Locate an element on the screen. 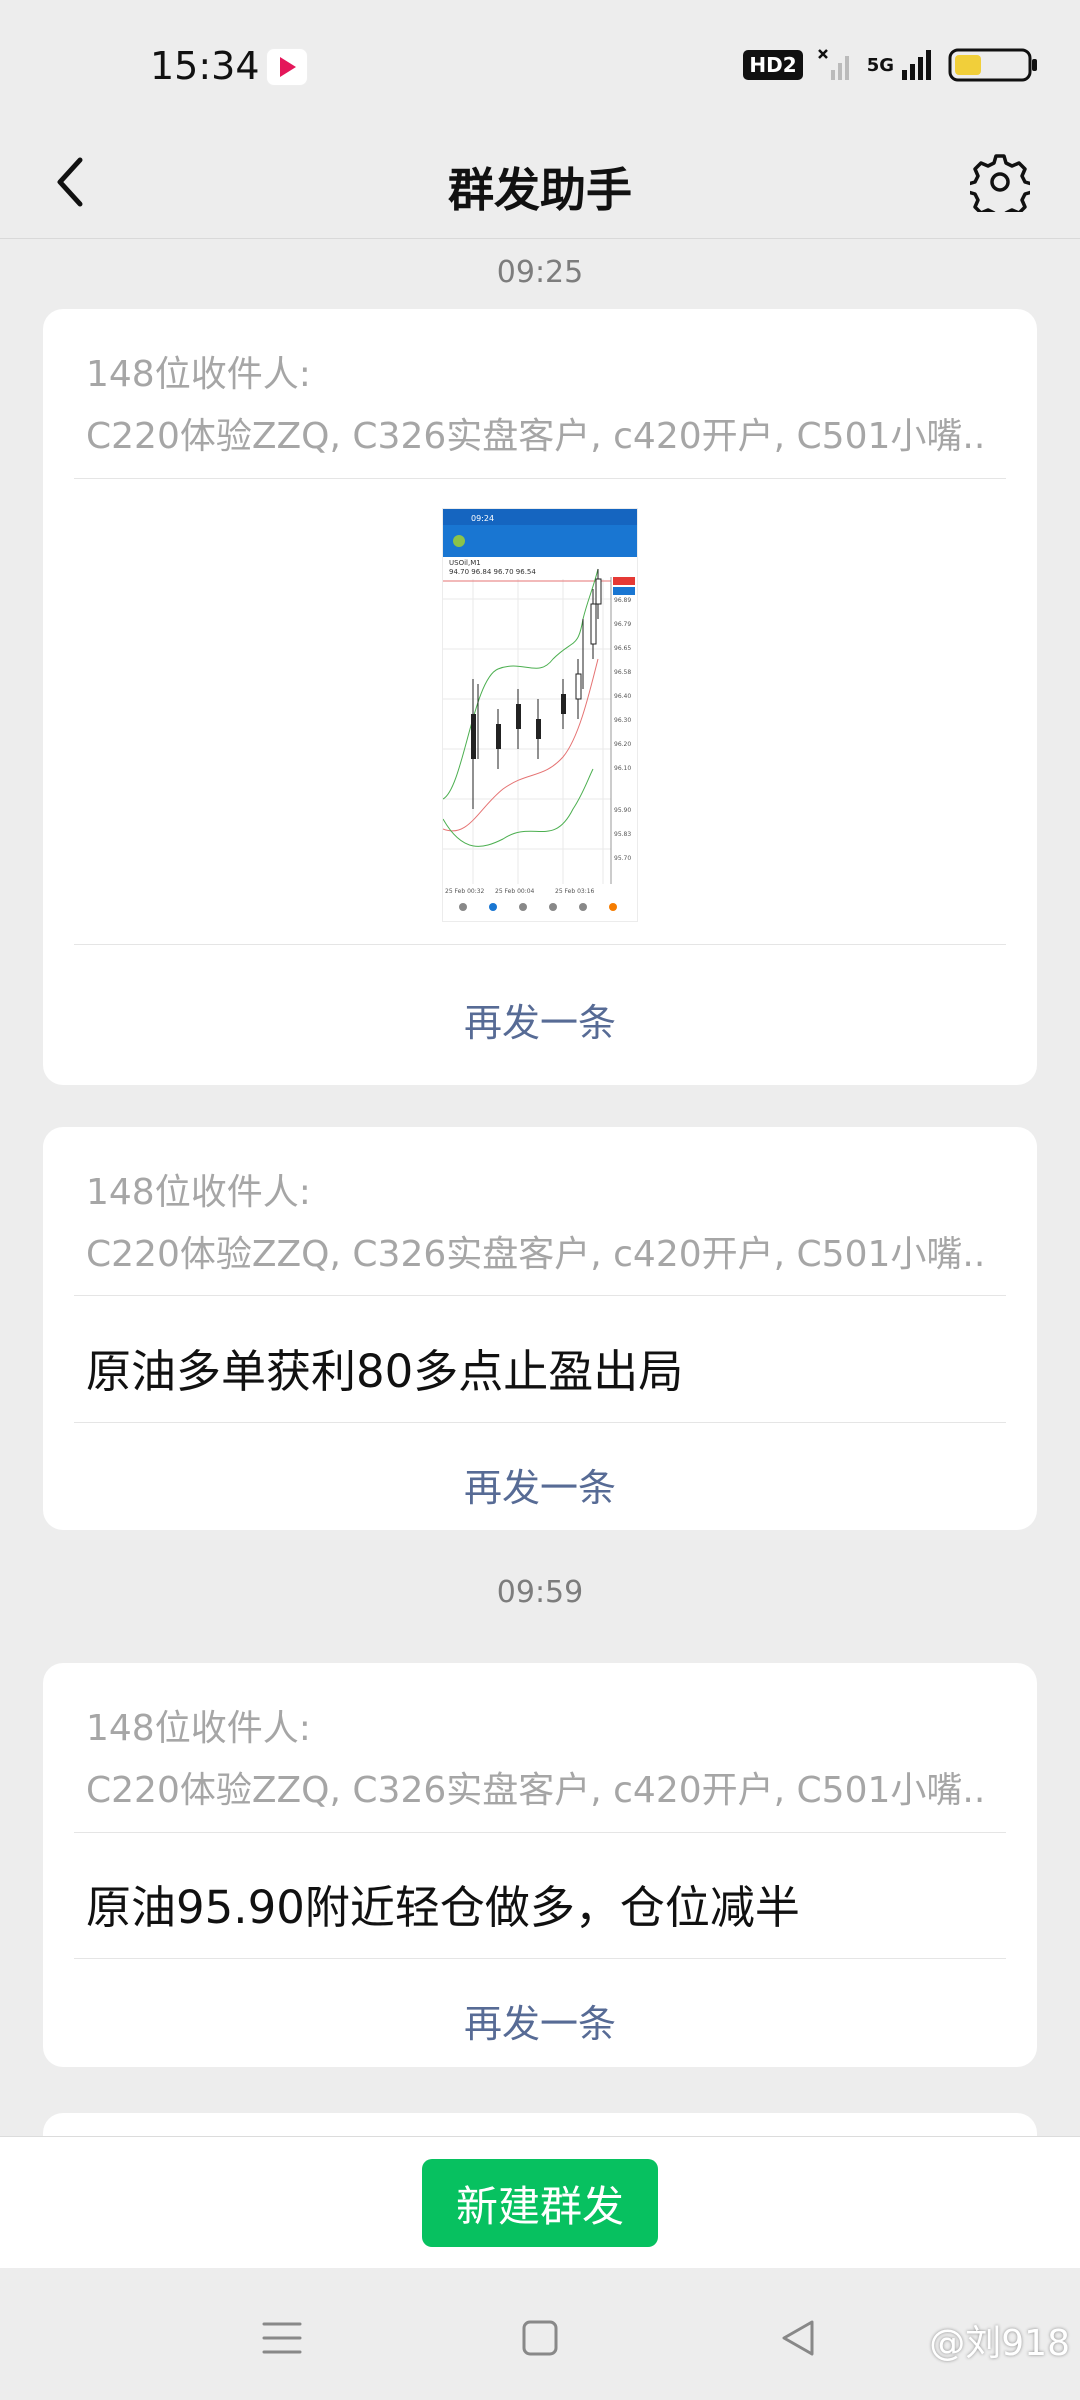  system-nav-bar: @刘918 is located at coordinates (540, 2334).